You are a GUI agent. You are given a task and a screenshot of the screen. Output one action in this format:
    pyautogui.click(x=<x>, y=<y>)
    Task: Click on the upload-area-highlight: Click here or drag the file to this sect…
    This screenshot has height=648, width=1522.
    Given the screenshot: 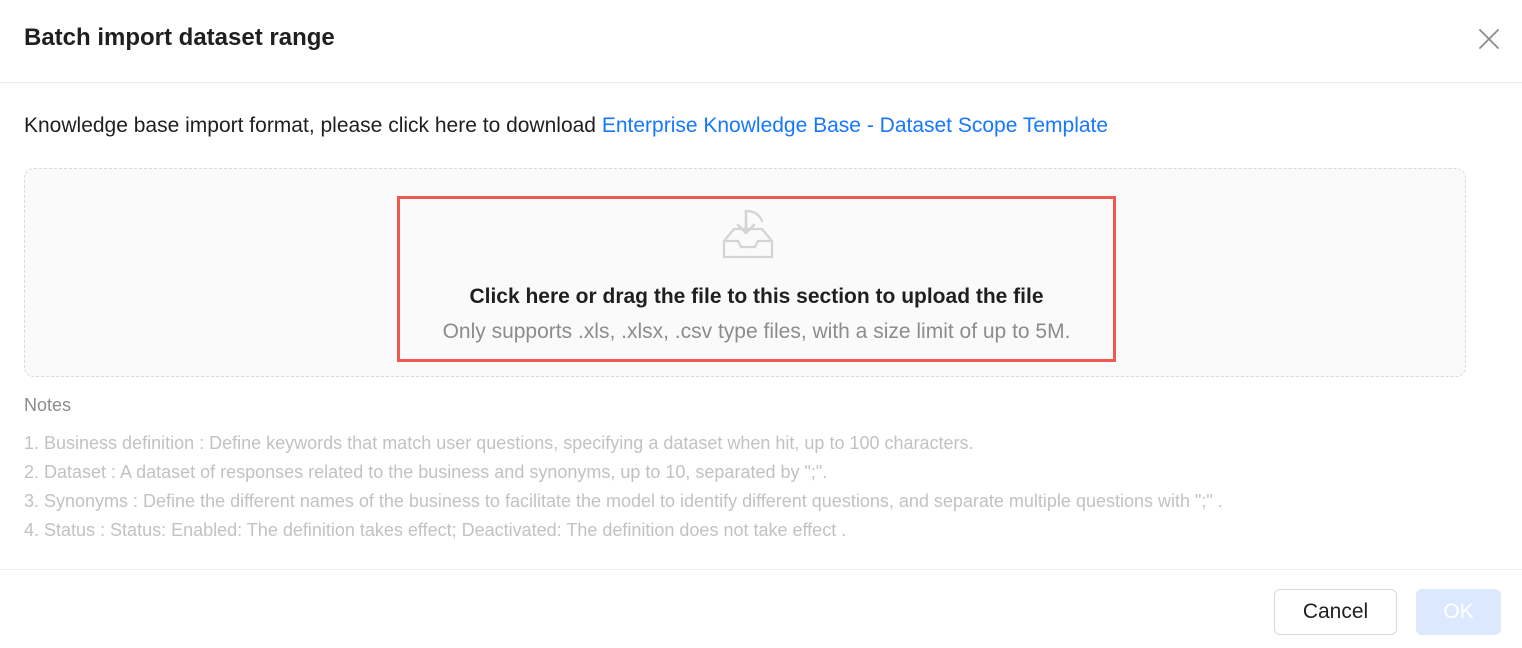 What is the action you would take?
    pyautogui.click(x=756, y=279)
    